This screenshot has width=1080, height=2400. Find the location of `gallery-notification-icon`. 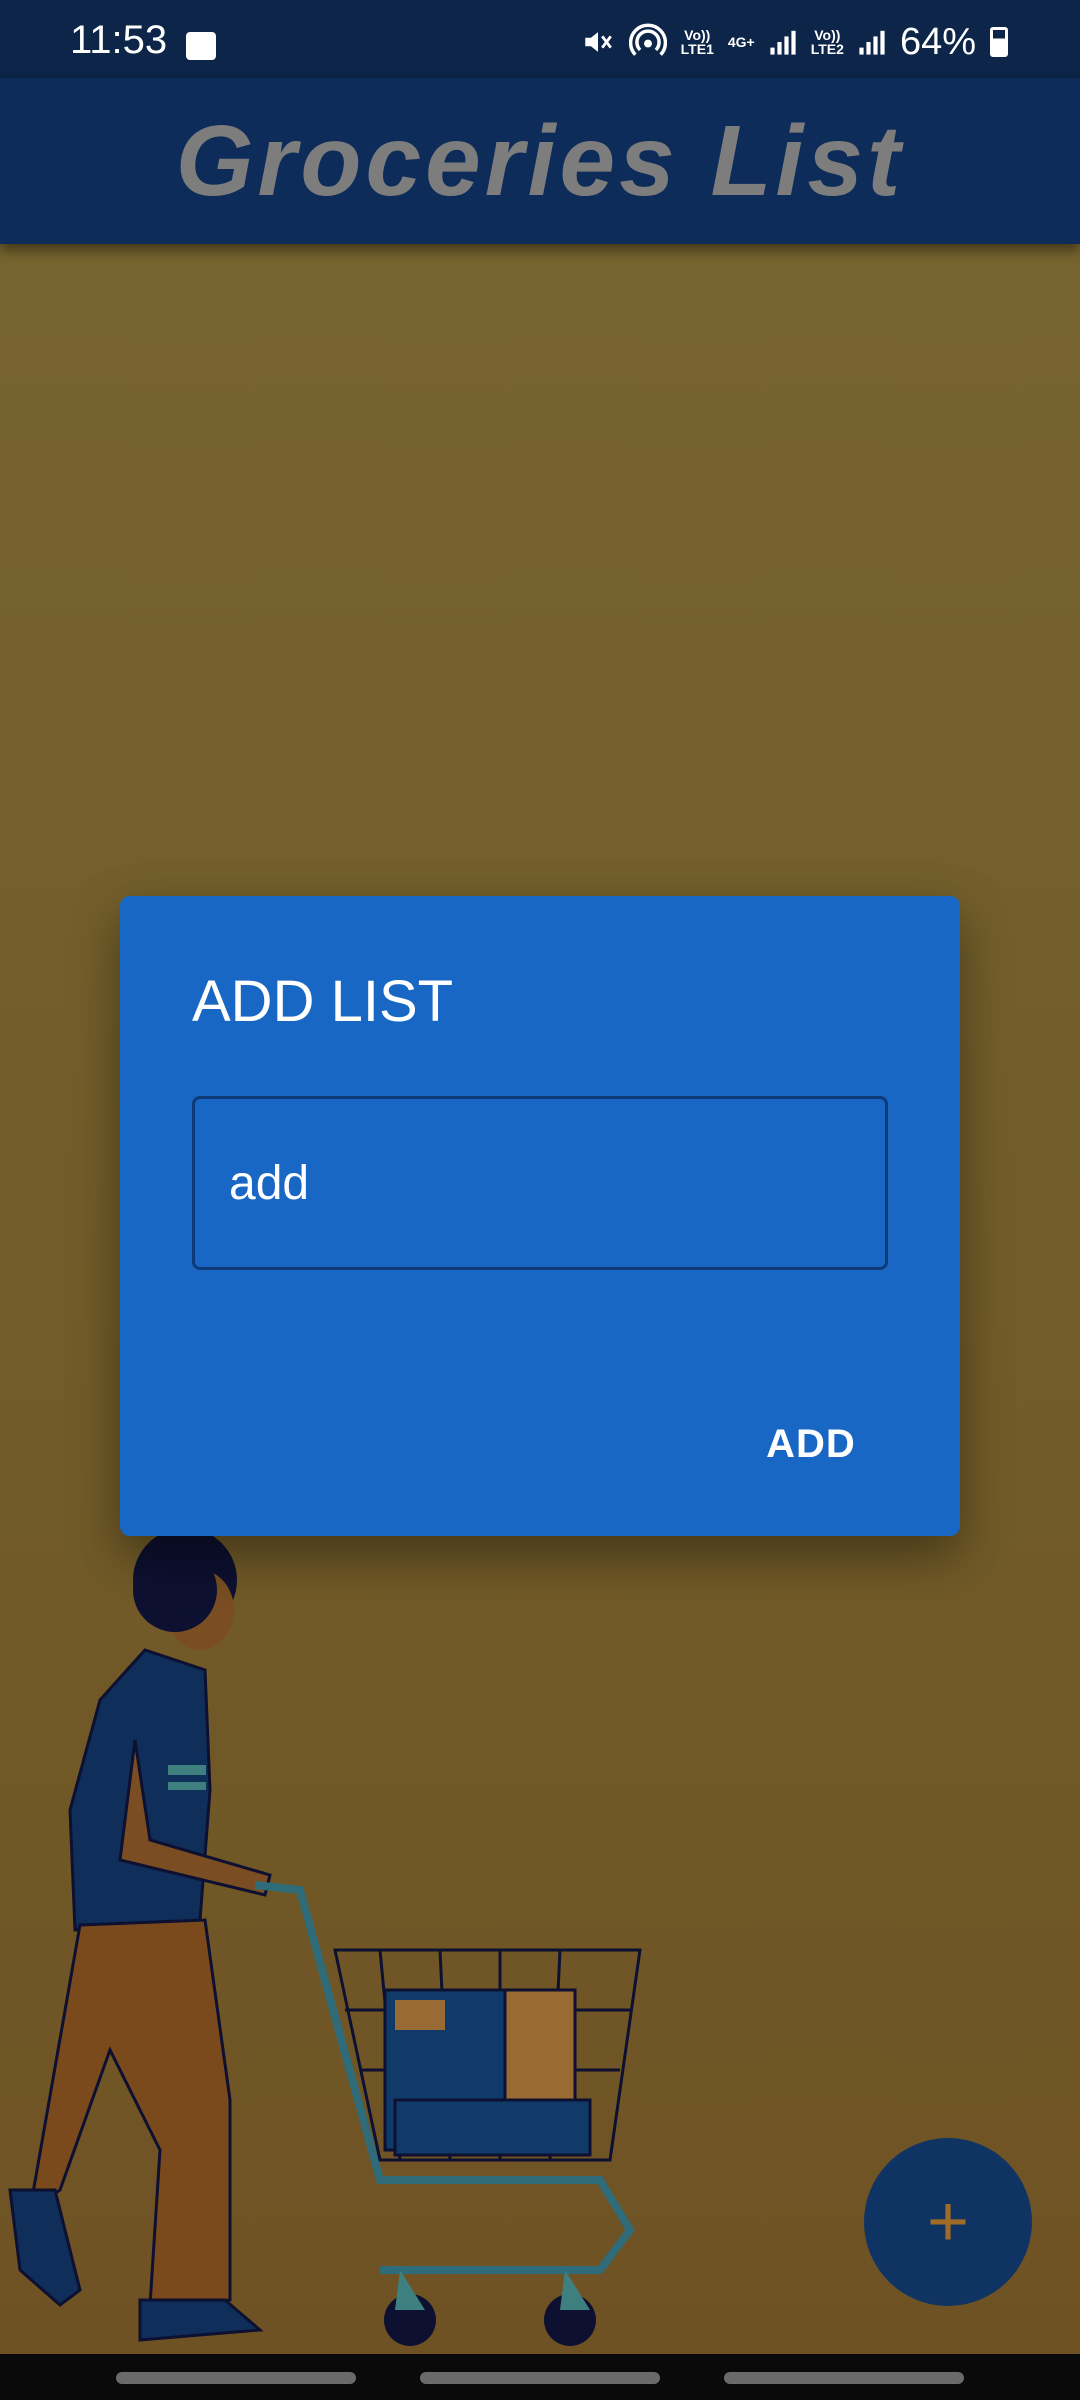

gallery-notification-icon is located at coordinates (201, 46).